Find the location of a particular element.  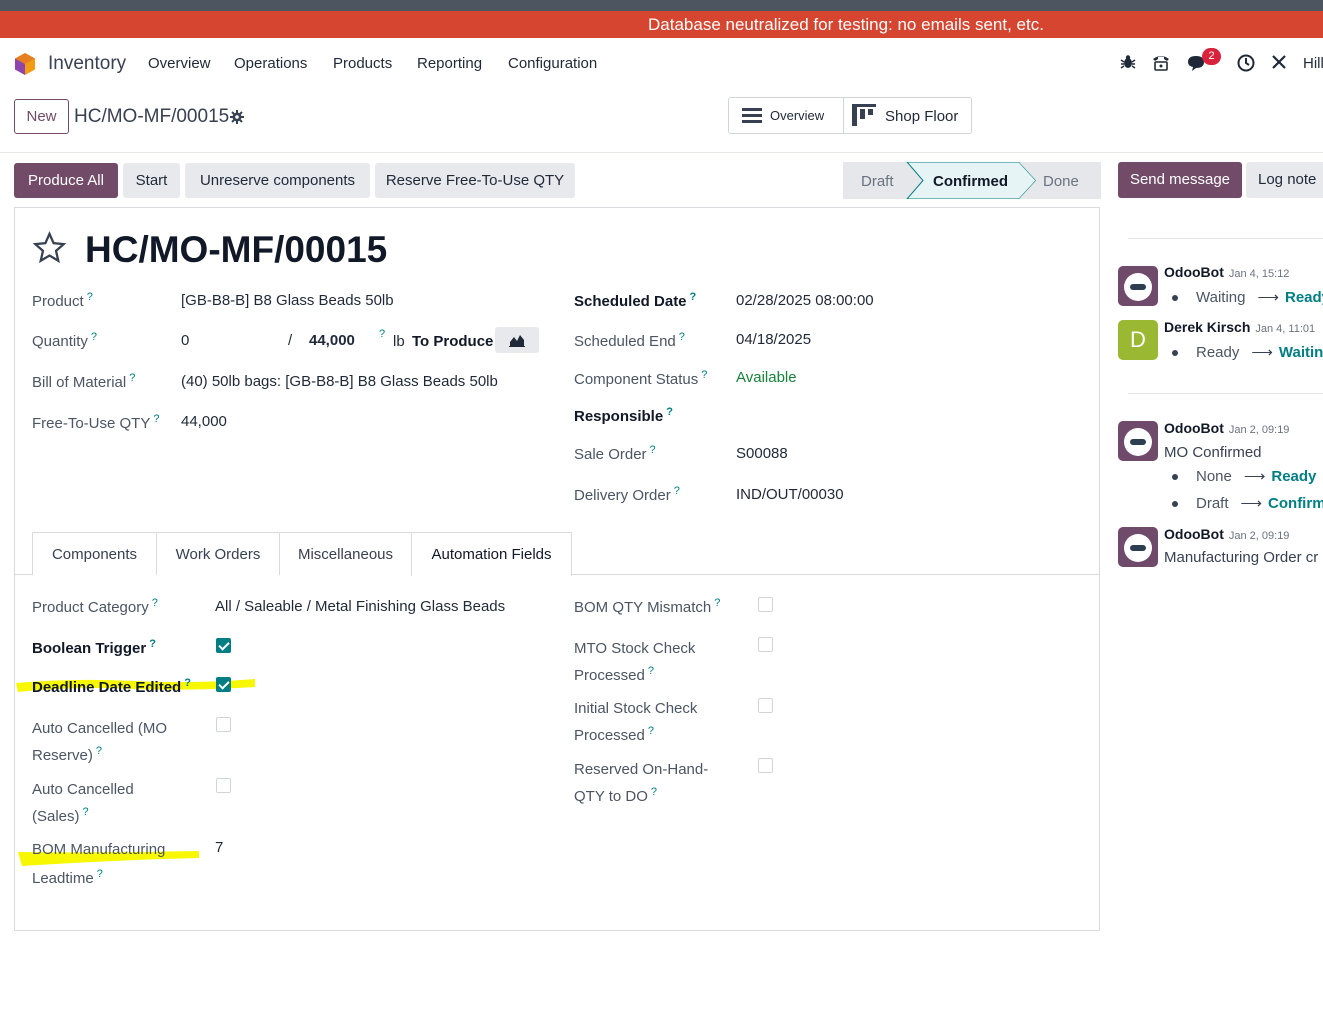

reserved-on-hand-label: Reserved On-Hand- QTY to DO? is located at coordinates (641, 783).